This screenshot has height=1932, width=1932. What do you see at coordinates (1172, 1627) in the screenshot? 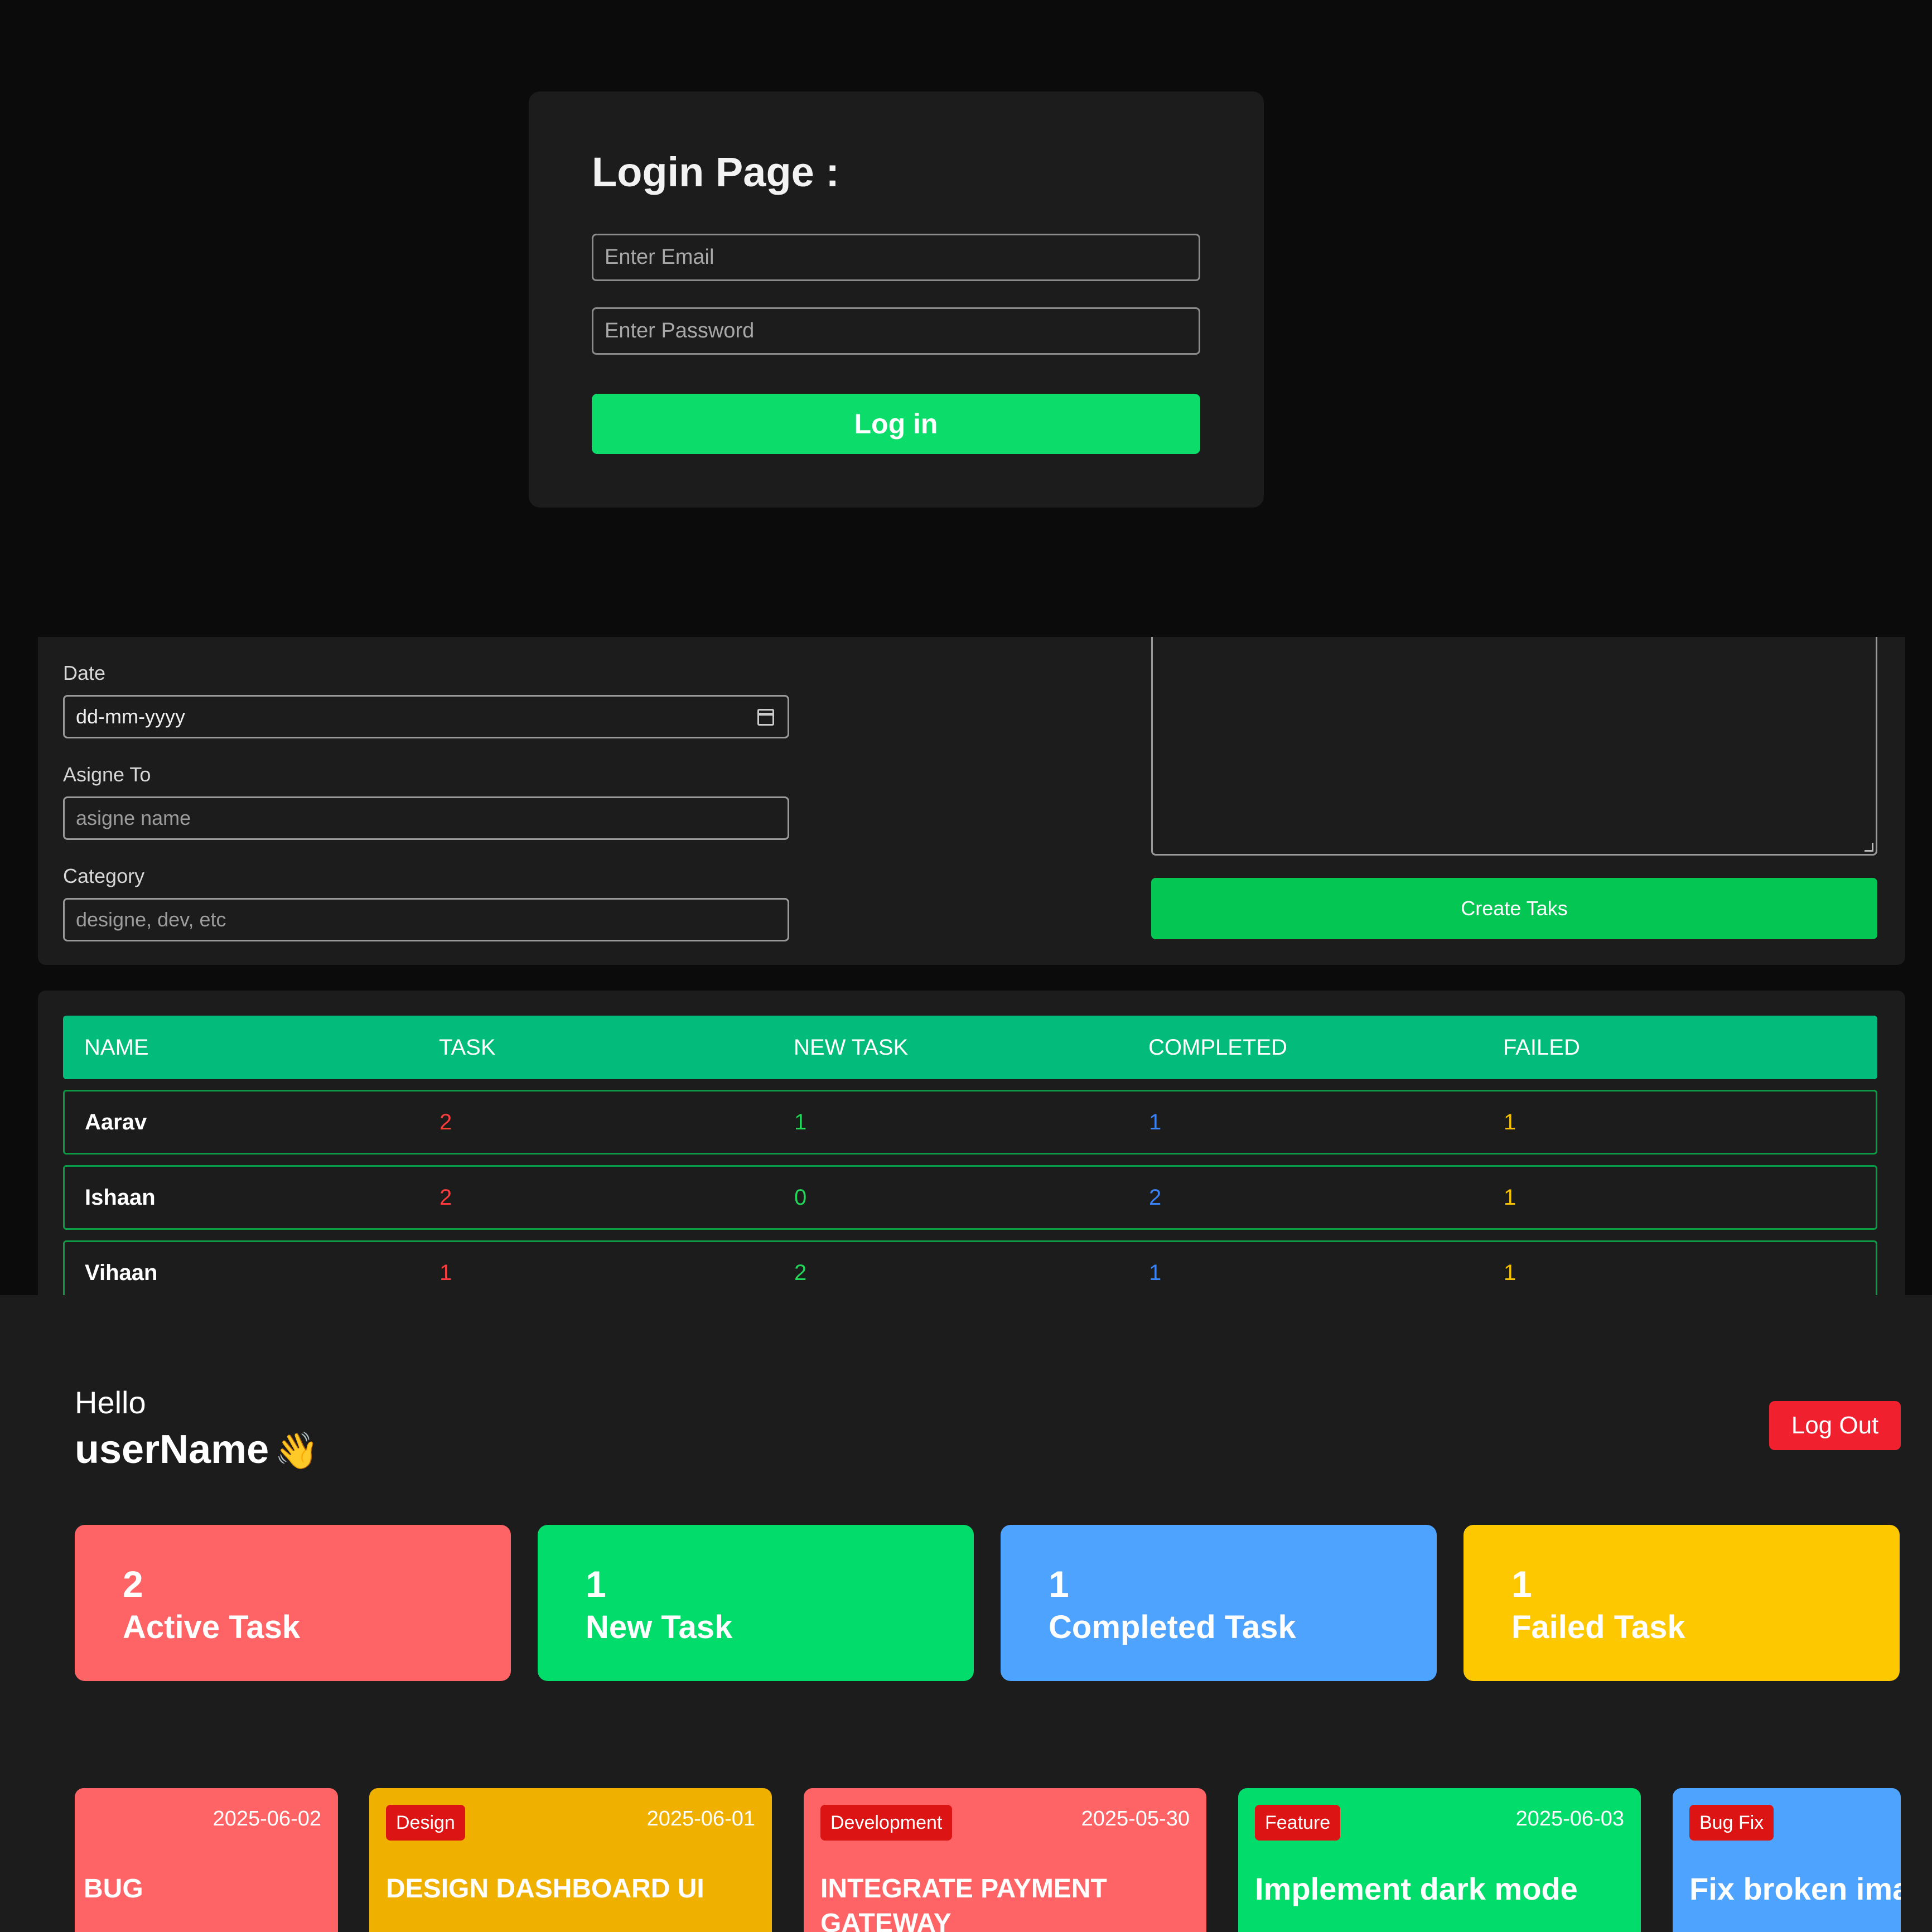
I see `stat-label: Completed Task` at bounding box center [1172, 1627].